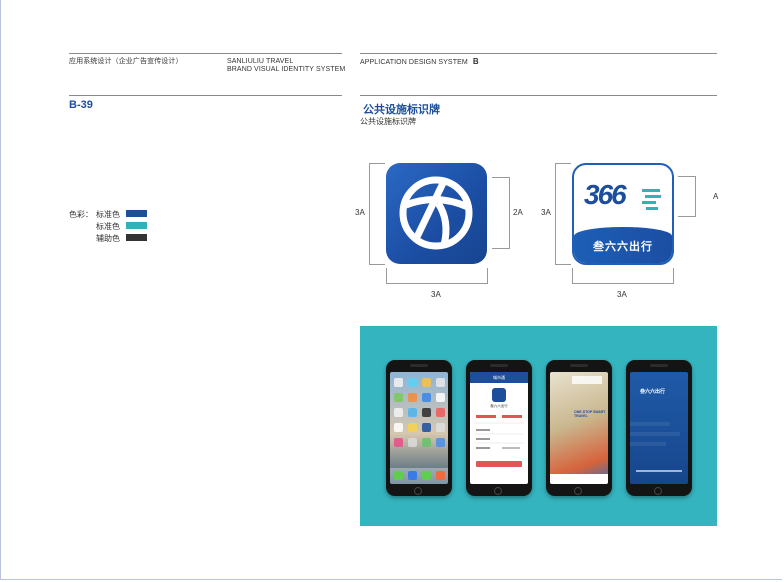 This screenshot has height=582, width=784. What do you see at coordinates (414, 62) in the screenshot?
I see `header-app-system-label: APPLICATION DESIGN SYSTEM` at bounding box center [414, 62].